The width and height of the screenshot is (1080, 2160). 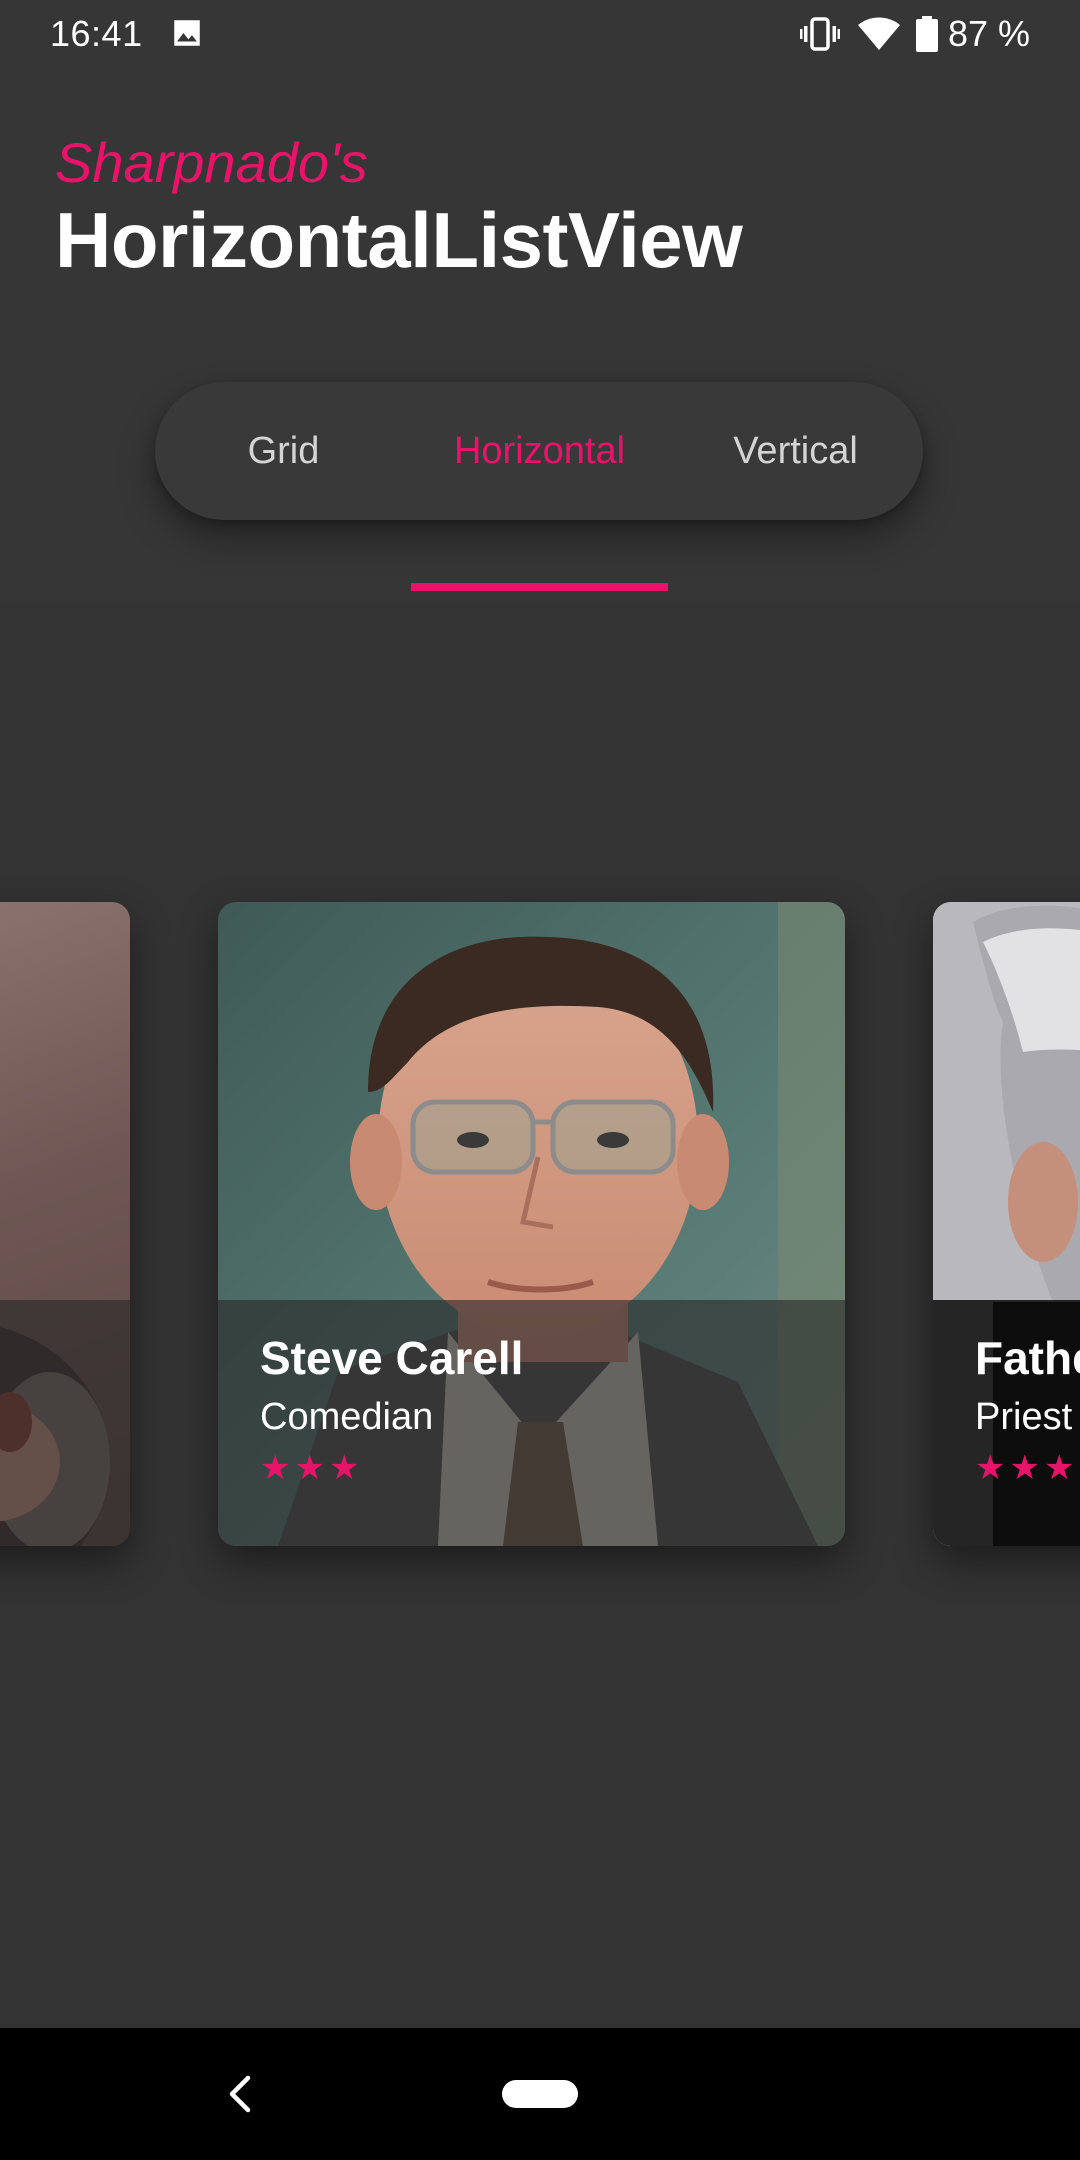 What do you see at coordinates (283, 451) in the screenshot?
I see `tab-grid: Grid` at bounding box center [283, 451].